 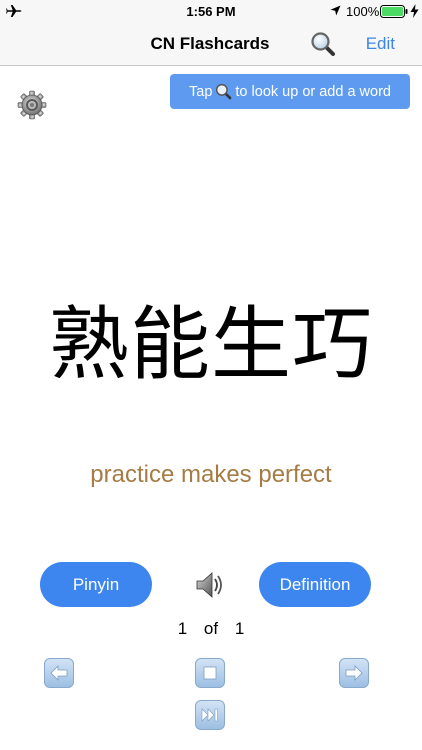 What do you see at coordinates (414, 11) in the screenshot?
I see `charging-icon` at bounding box center [414, 11].